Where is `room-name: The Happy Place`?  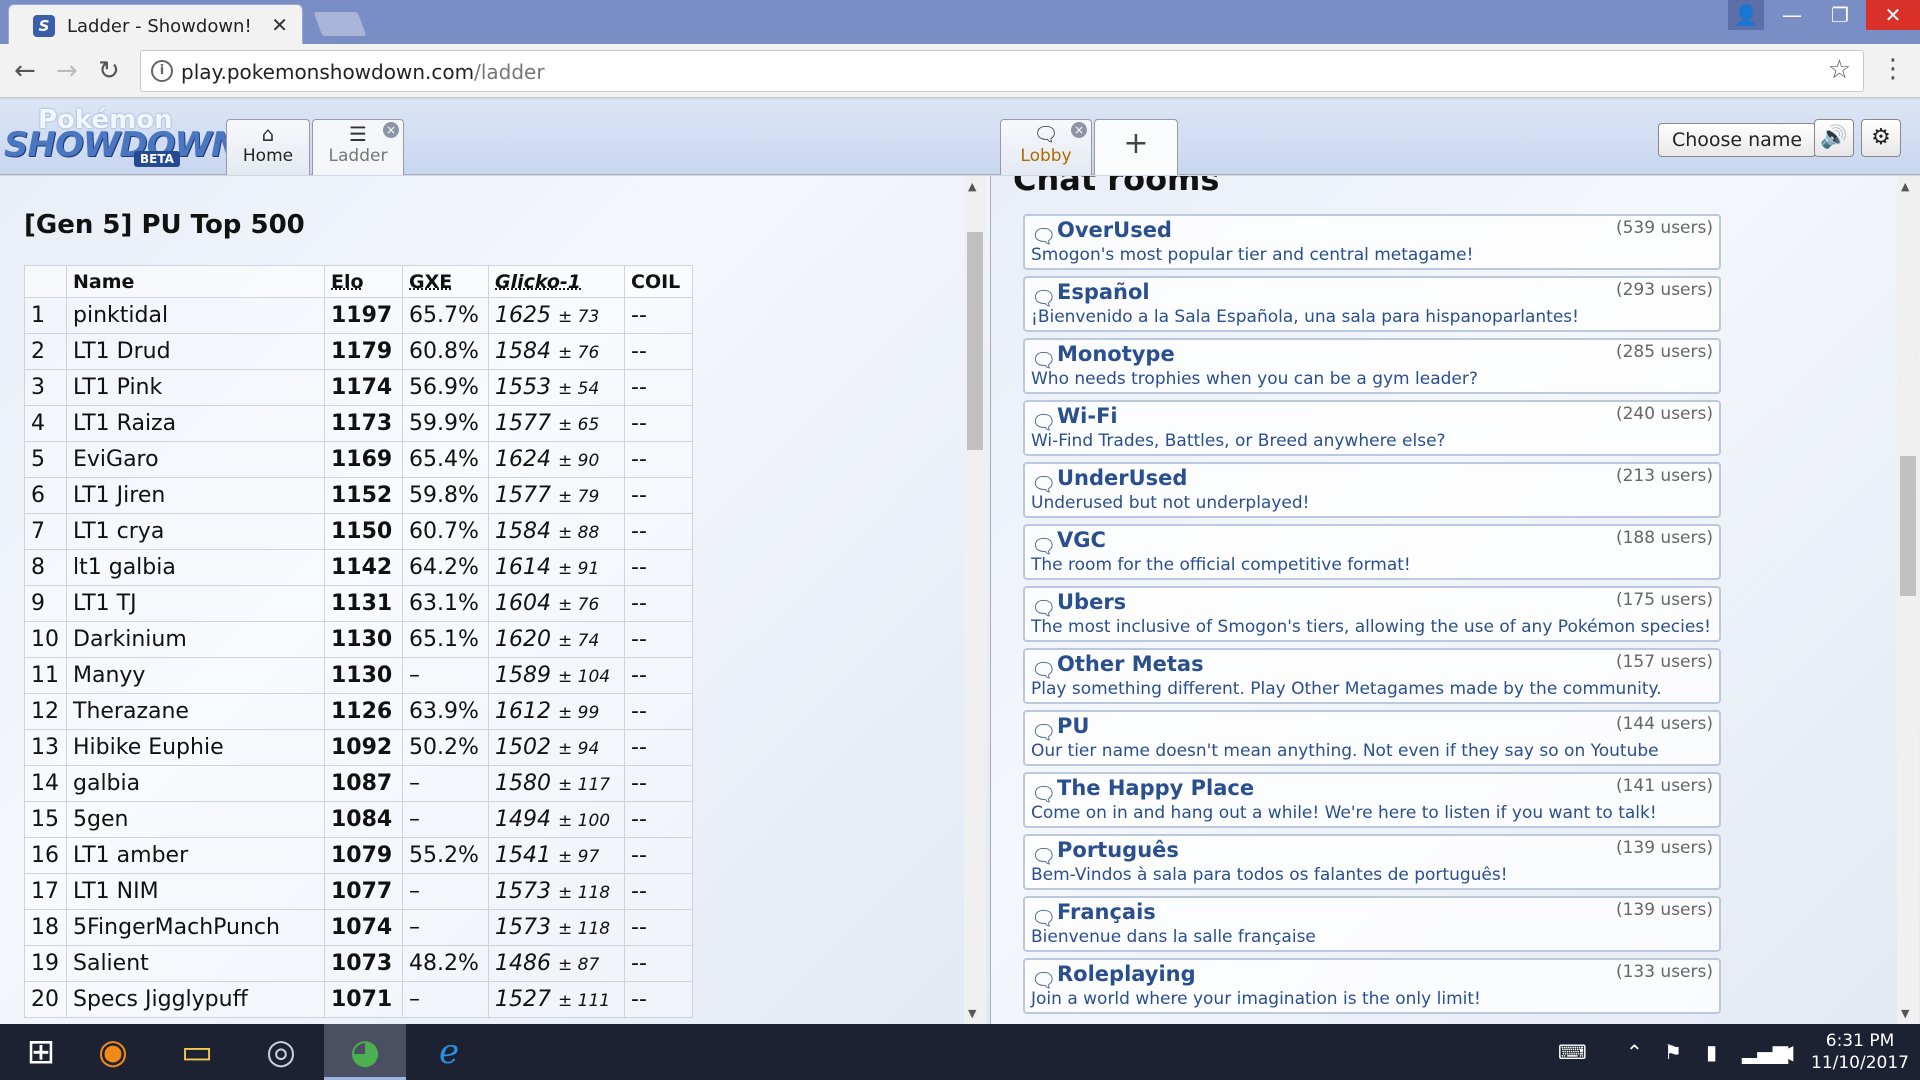 room-name: The Happy Place is located at coordinates (1155, 788).